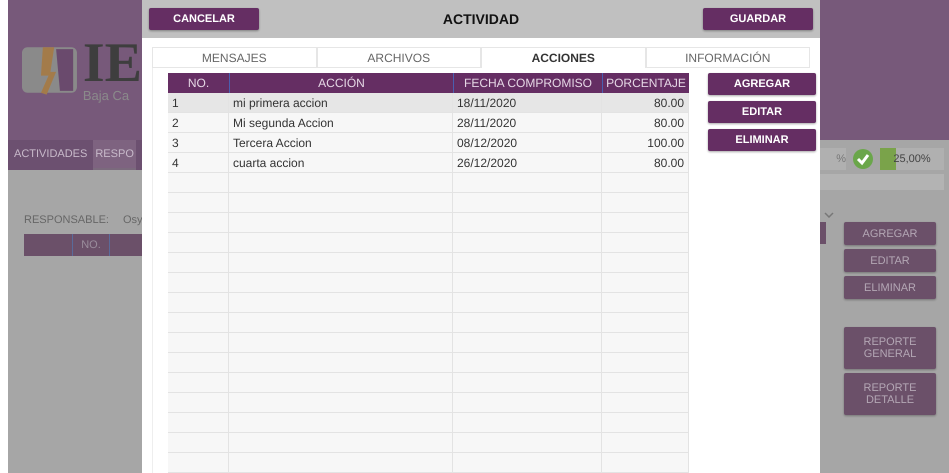  What do you see at coordinates (341, 123) in the screenshot?
I see `table-cell: Mi segunda Accion` at bounding box center [341, 123].